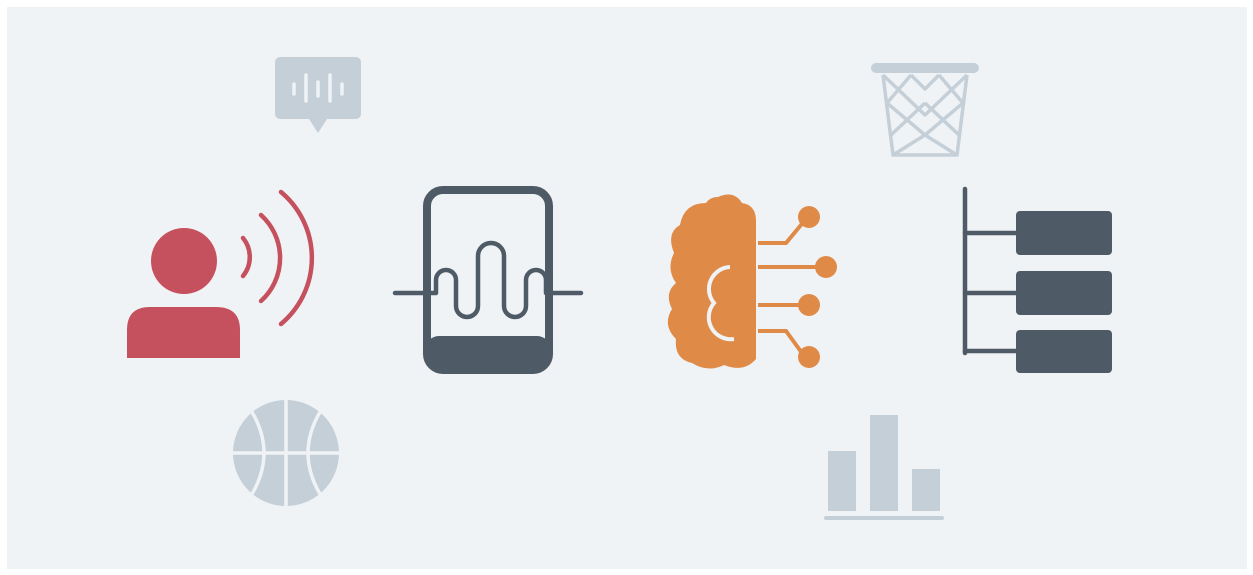 The height and width of the screenshot is (575, 1253). I want to click on basketball-icon, so click(286, 453).